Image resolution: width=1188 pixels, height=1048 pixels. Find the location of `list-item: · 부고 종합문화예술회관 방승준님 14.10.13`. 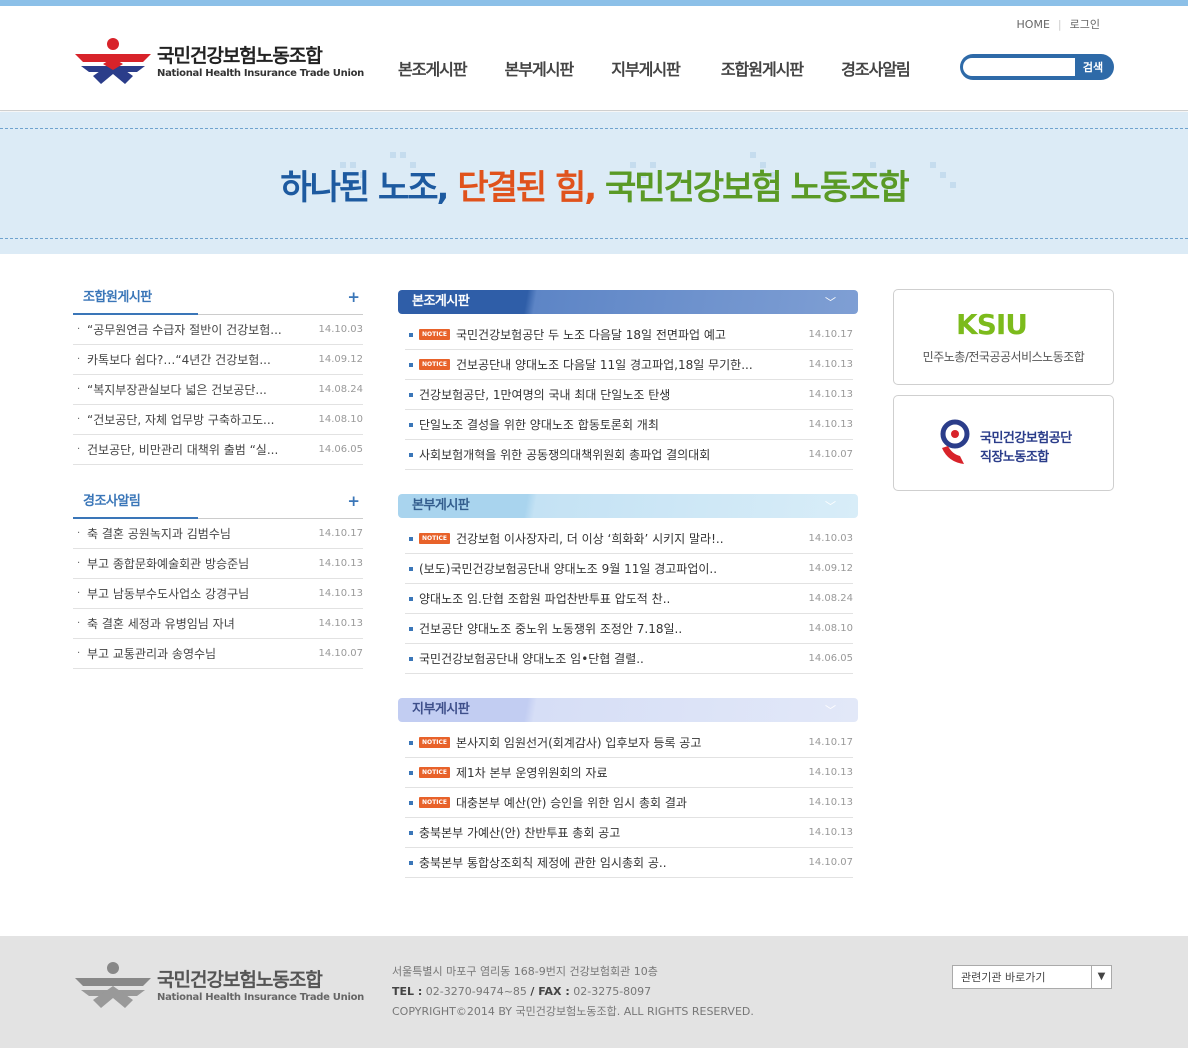

list-item: · 부고 종합문화예술회관 방승준님 14.10.13 is located at coordinates (218, 564).